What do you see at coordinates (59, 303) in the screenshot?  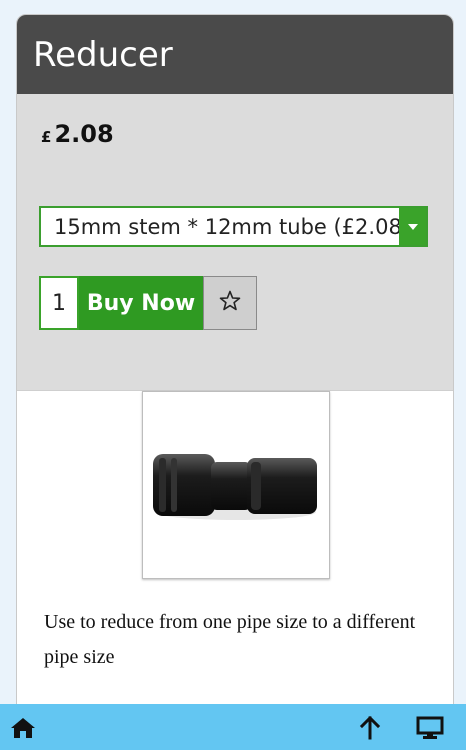 I see `quantity-input: 1` at bounding box center [59, 303].